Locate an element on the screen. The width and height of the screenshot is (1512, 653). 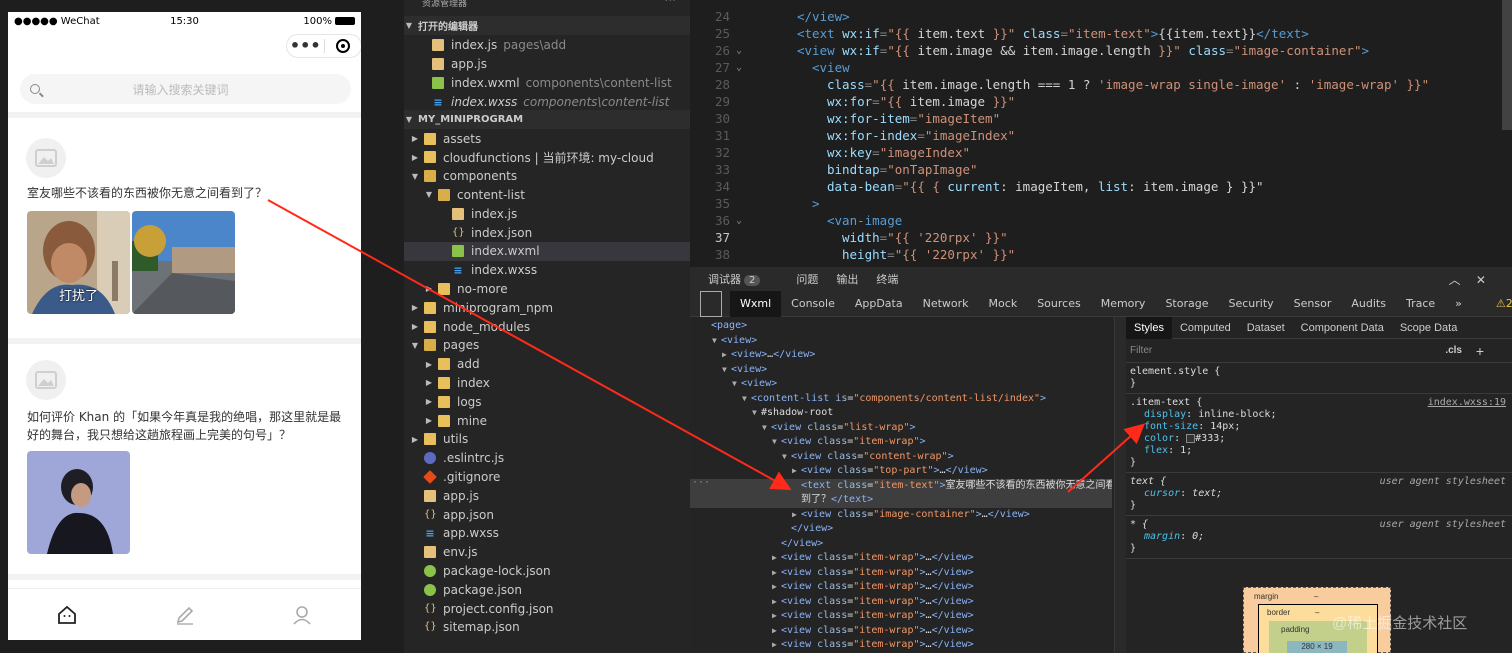
styles-tab: Component Data is located at coordinates (1342, 328).